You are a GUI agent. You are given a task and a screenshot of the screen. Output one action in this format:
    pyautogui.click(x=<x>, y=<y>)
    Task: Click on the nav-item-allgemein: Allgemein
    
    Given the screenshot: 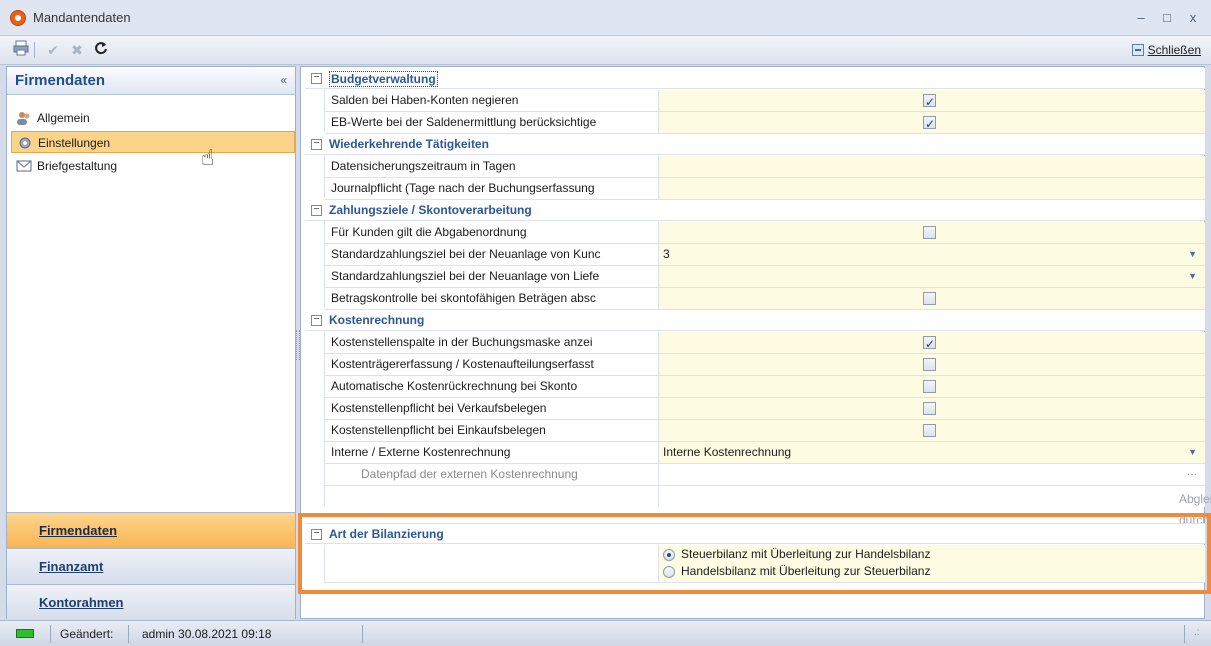 What is the action you would take?
    pyautogui.click(x=153, y=118)
    